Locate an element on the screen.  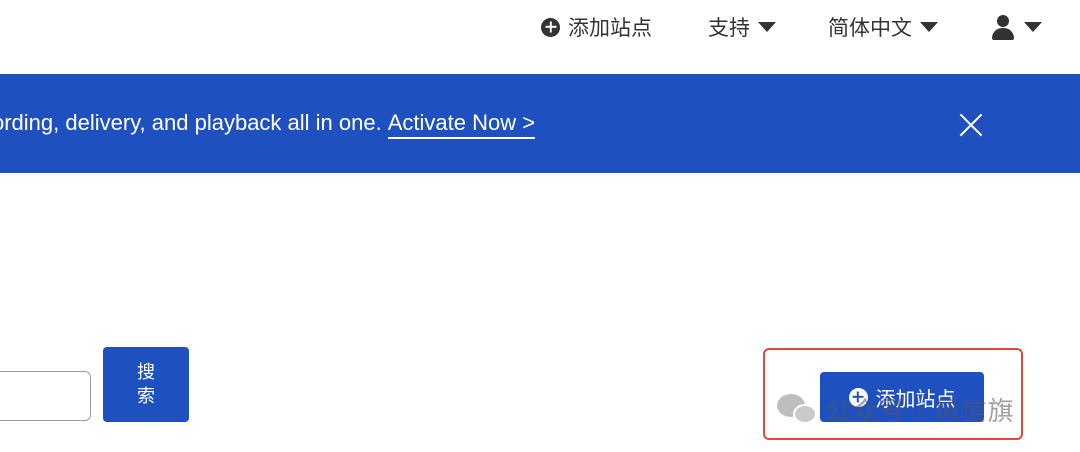
user-icon is located at coordinates (1003, 27).